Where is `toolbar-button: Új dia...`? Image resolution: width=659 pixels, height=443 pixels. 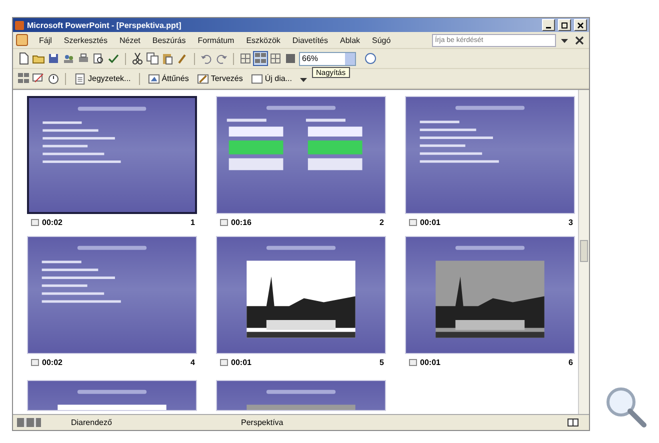
toolbar-button: Új dia... is located at coordinates (271, 79).